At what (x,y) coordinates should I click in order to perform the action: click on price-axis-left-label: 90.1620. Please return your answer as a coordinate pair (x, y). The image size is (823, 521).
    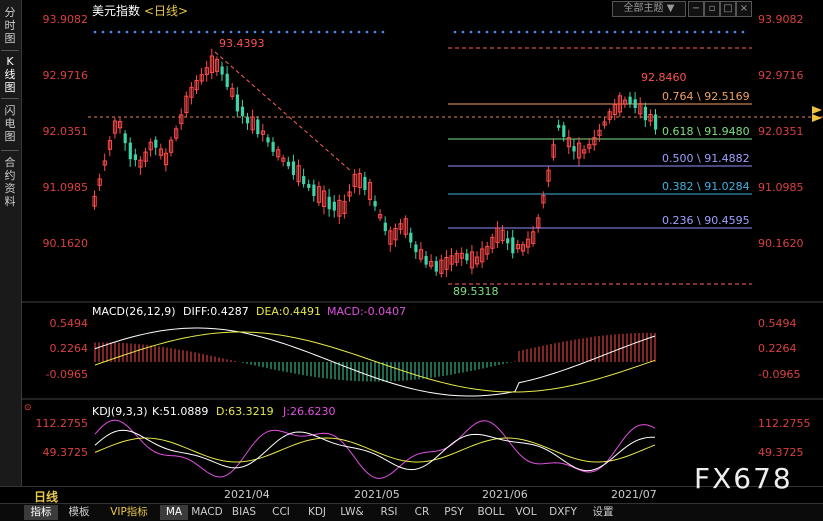
    Looking at the image, I should click on (65, 243).